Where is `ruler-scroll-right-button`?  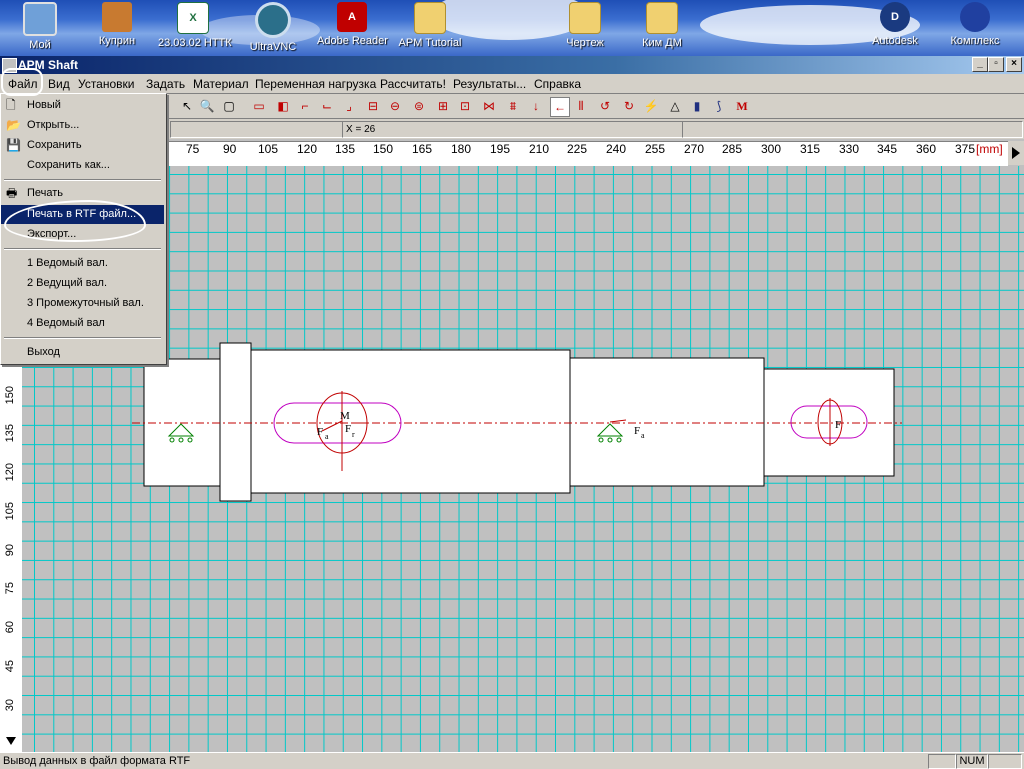
ruler-scroll-right-button is located at coordinates (1016, 153).